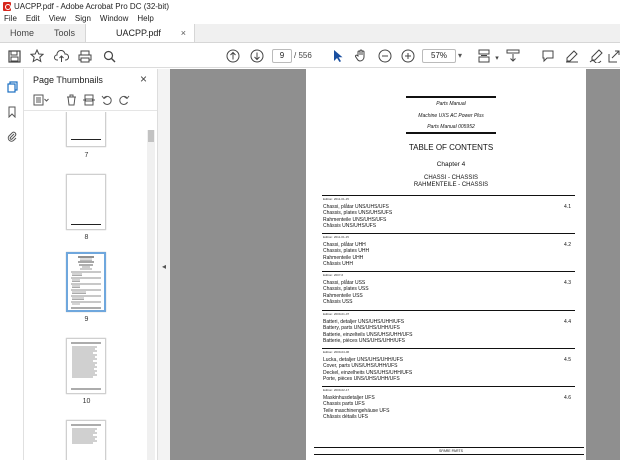 Image resolution: width=620 pixels, height=460 pixels. Describe the element at coordinates (596, 56) in the screenshot. I see `sign-icon` at that location.